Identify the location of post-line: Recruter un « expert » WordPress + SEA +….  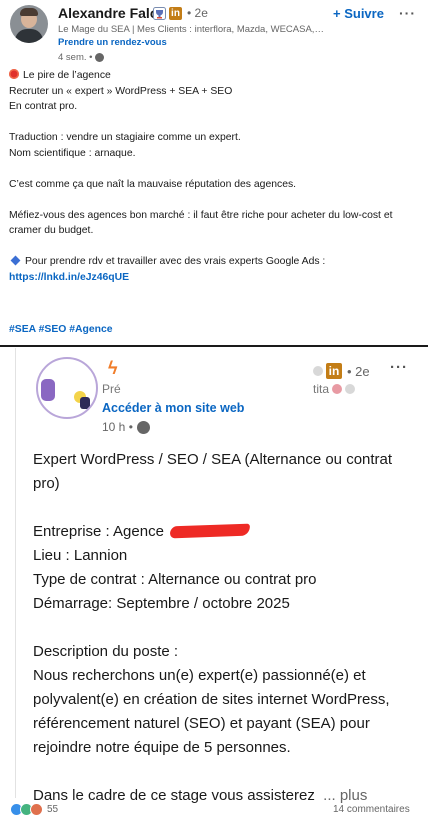
(121, 91).